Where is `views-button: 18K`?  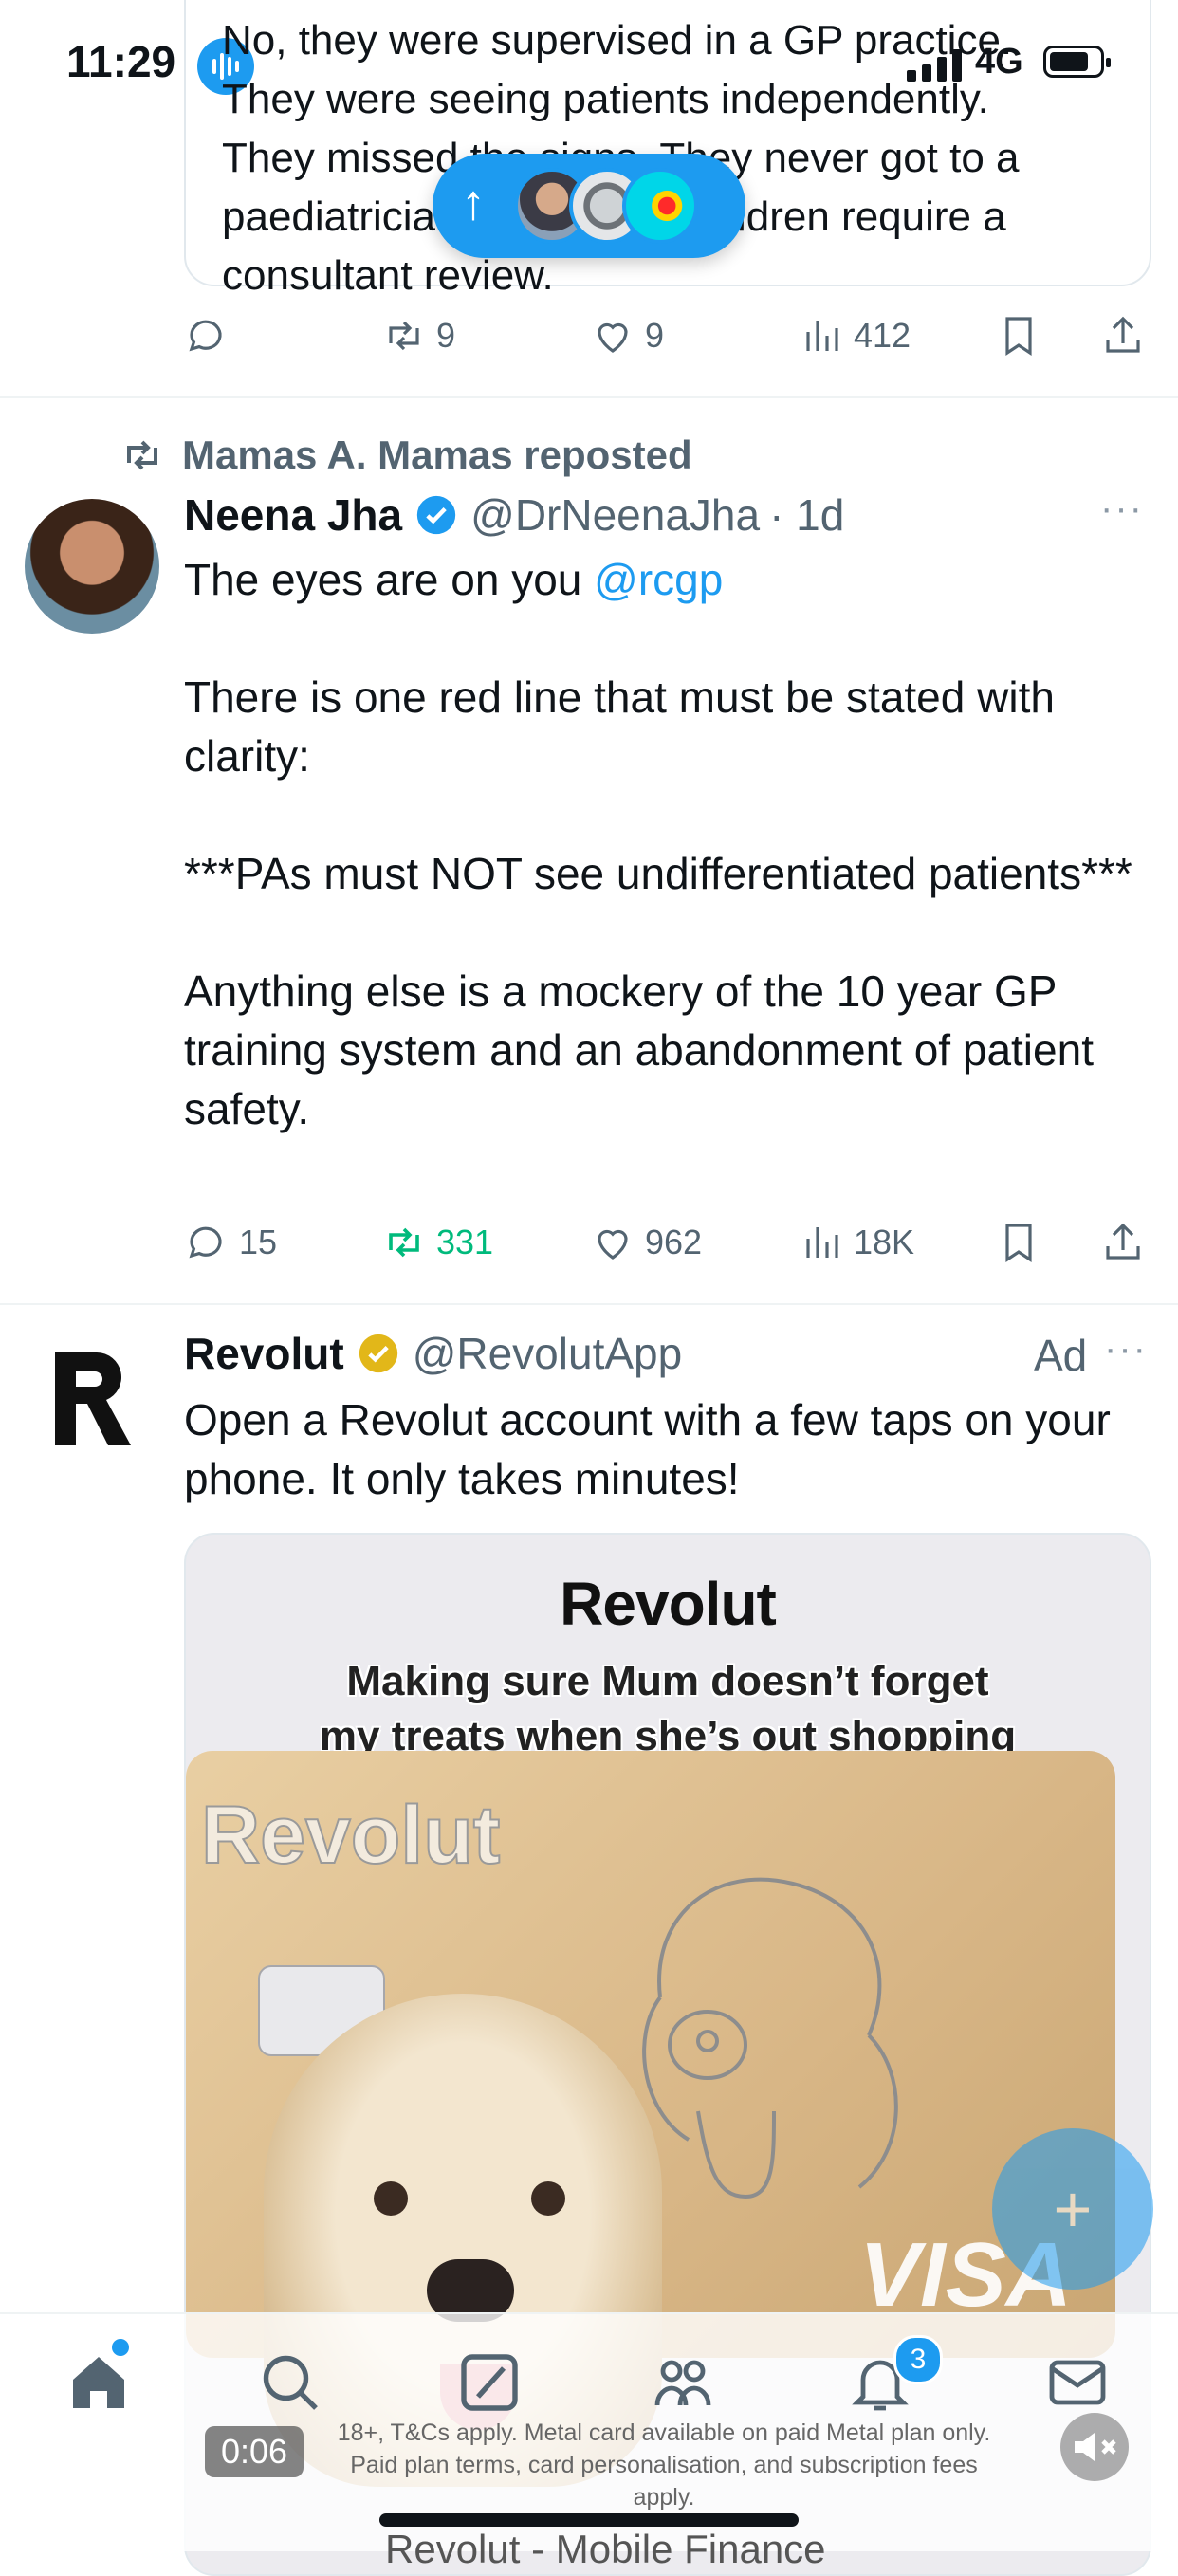
views-button: 18K is located at coordinates (856, 1242).